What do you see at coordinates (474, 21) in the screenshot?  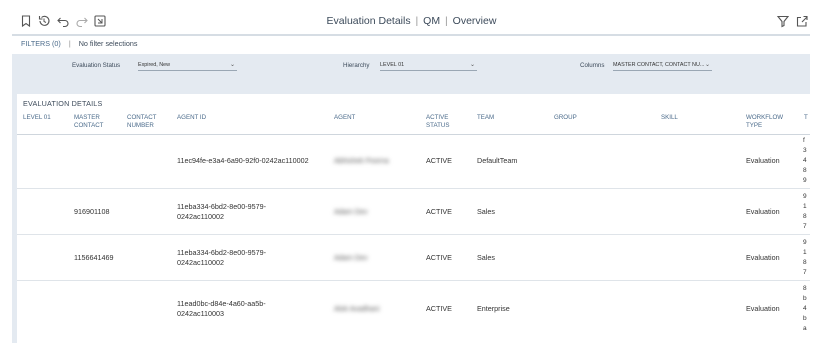 I see `title-part-3: Overview` at bounding box center [474, 21].